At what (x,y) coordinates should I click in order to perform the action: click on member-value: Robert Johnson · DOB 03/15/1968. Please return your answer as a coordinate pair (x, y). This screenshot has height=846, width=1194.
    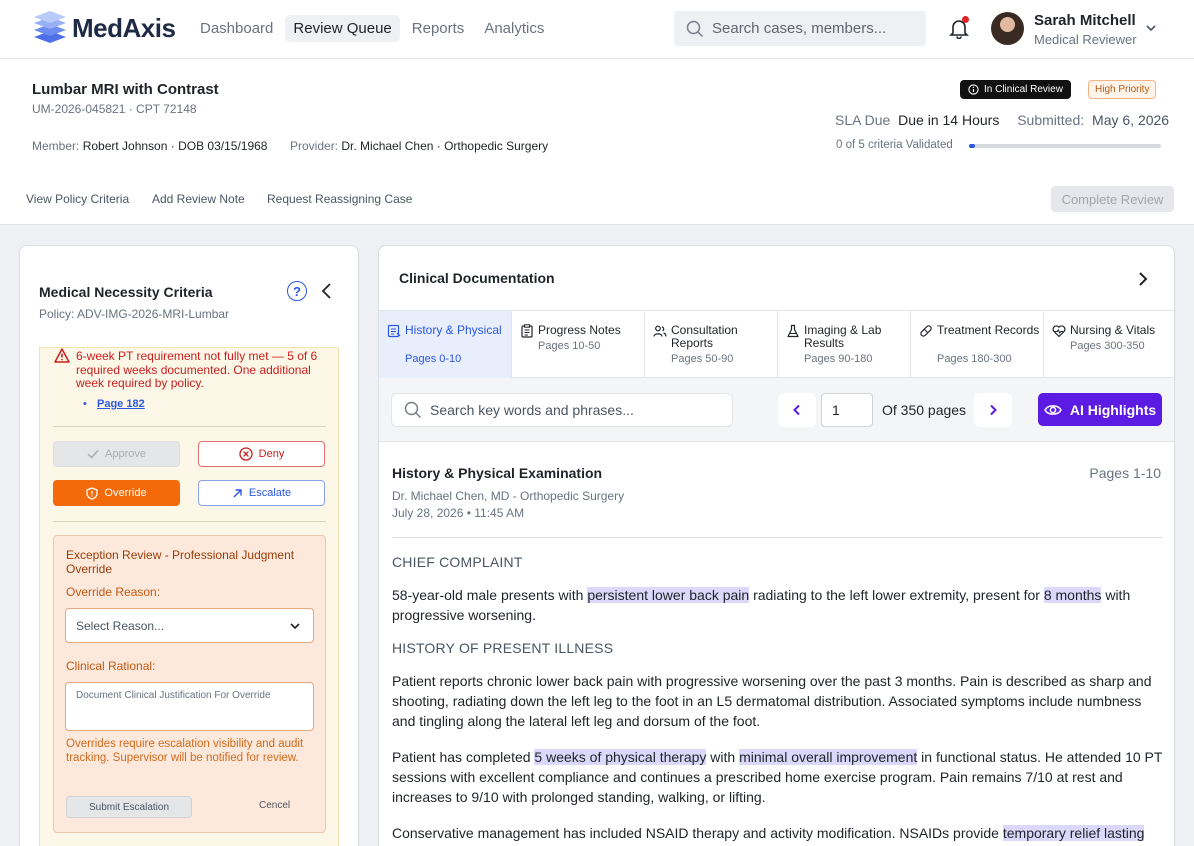
    Looking at the image, I should click on (175, 146).